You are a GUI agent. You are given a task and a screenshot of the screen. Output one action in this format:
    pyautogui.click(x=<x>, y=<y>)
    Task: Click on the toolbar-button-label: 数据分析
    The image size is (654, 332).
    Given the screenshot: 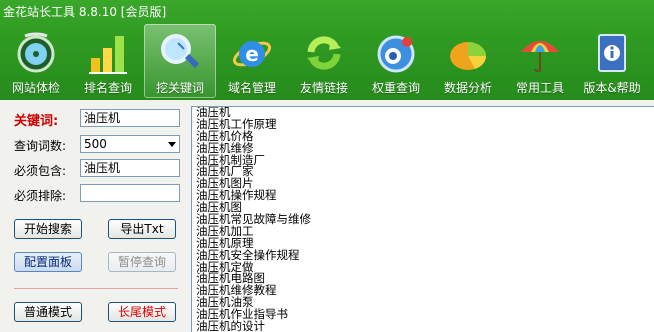 What is the action you would take?
    pyautogui.click(x=467, y=88)
    